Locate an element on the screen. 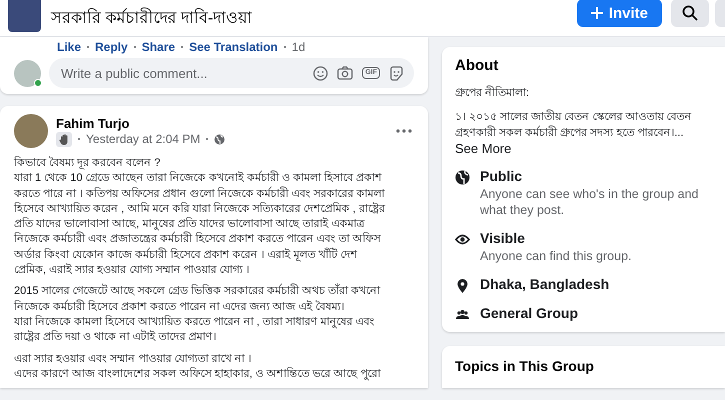 This screenshot has width=725, height=400. comment-action-link: Reply is located at coordinates (111, 47).